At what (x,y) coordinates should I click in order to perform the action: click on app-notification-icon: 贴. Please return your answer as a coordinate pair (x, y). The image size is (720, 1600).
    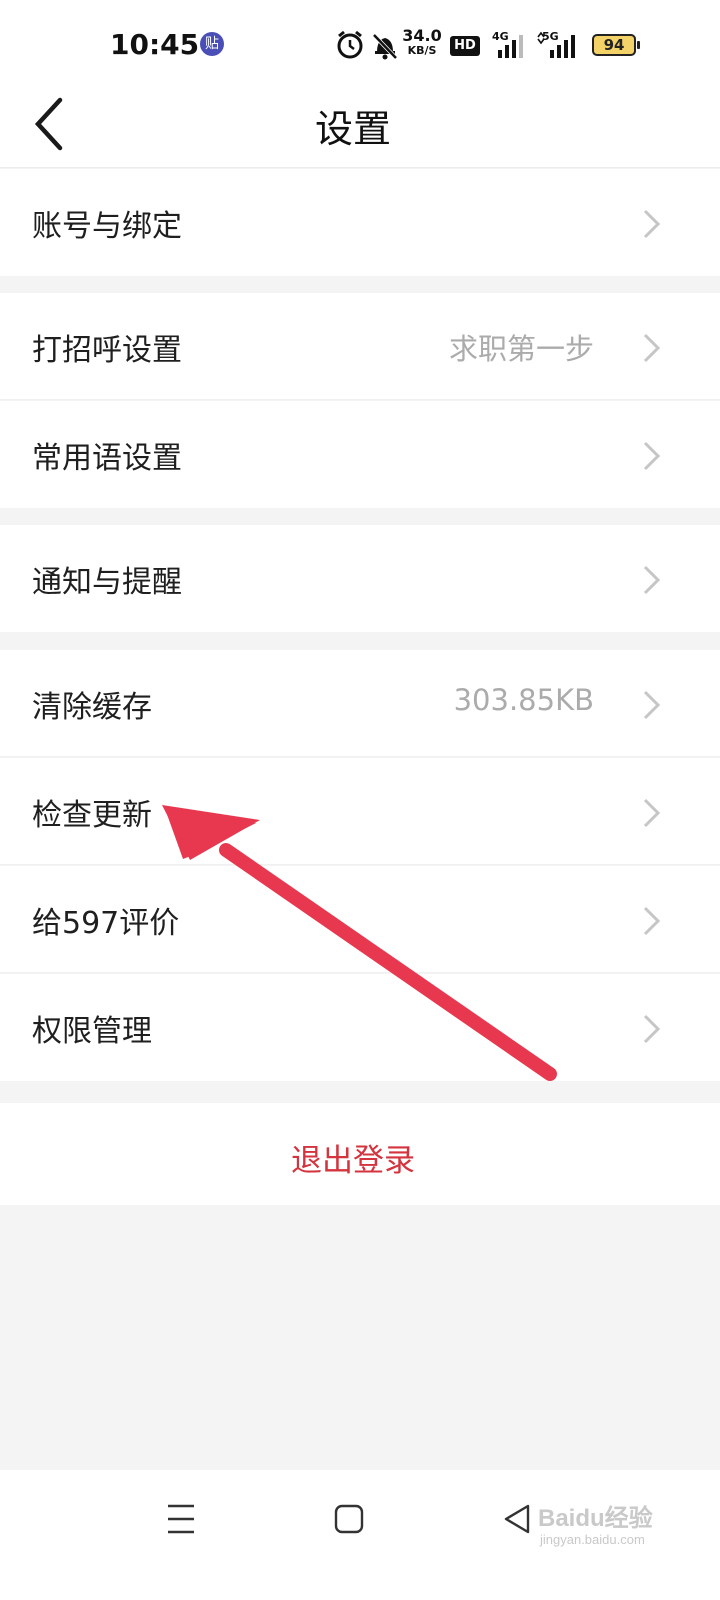
    Looking at the image, I should click on (212, 44).